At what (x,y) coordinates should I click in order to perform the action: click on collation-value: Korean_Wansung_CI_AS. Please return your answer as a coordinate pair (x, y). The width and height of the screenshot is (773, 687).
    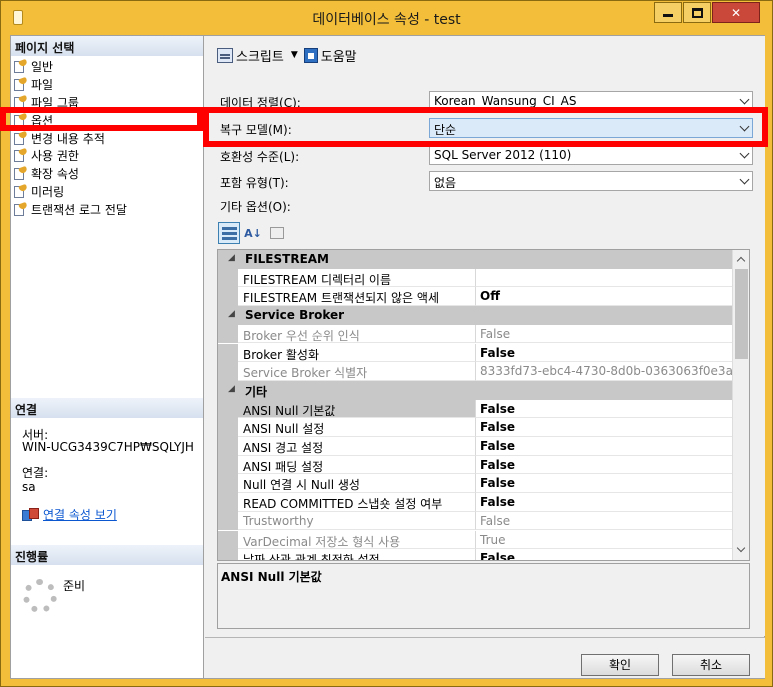
    Looking at the image, I should click on (505, 101).